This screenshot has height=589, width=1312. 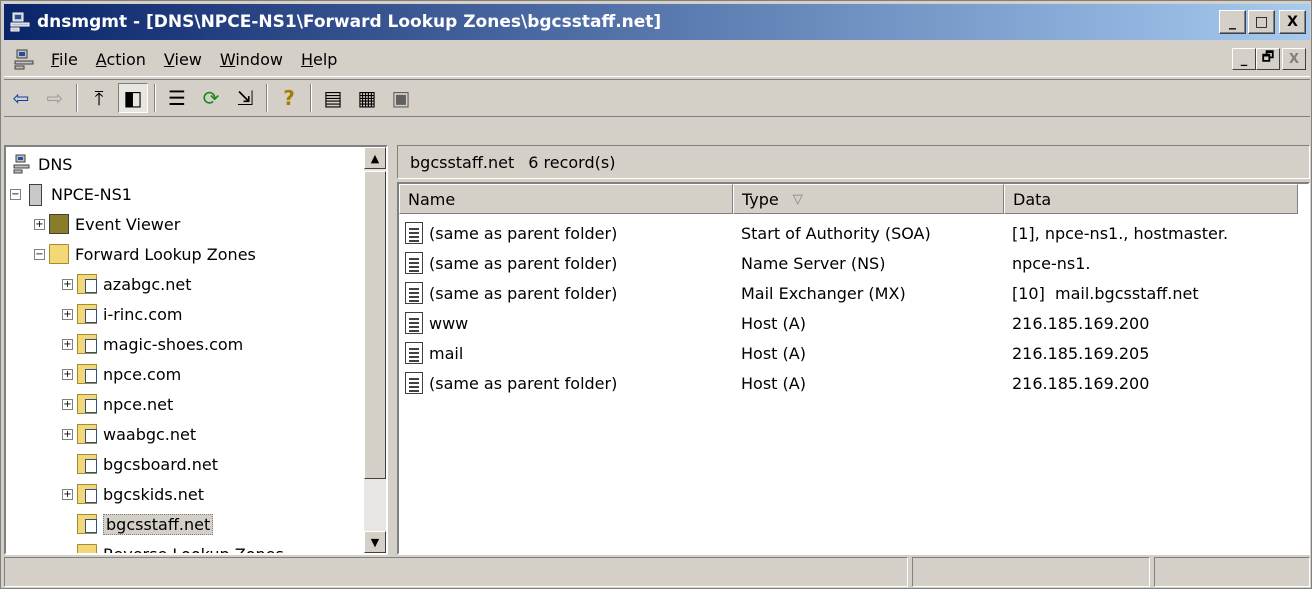 What do you see at coordinates (117, 404) in the screenshot?
I see `tree-item-zone: + npce.net` at bounding box center [117, 404].